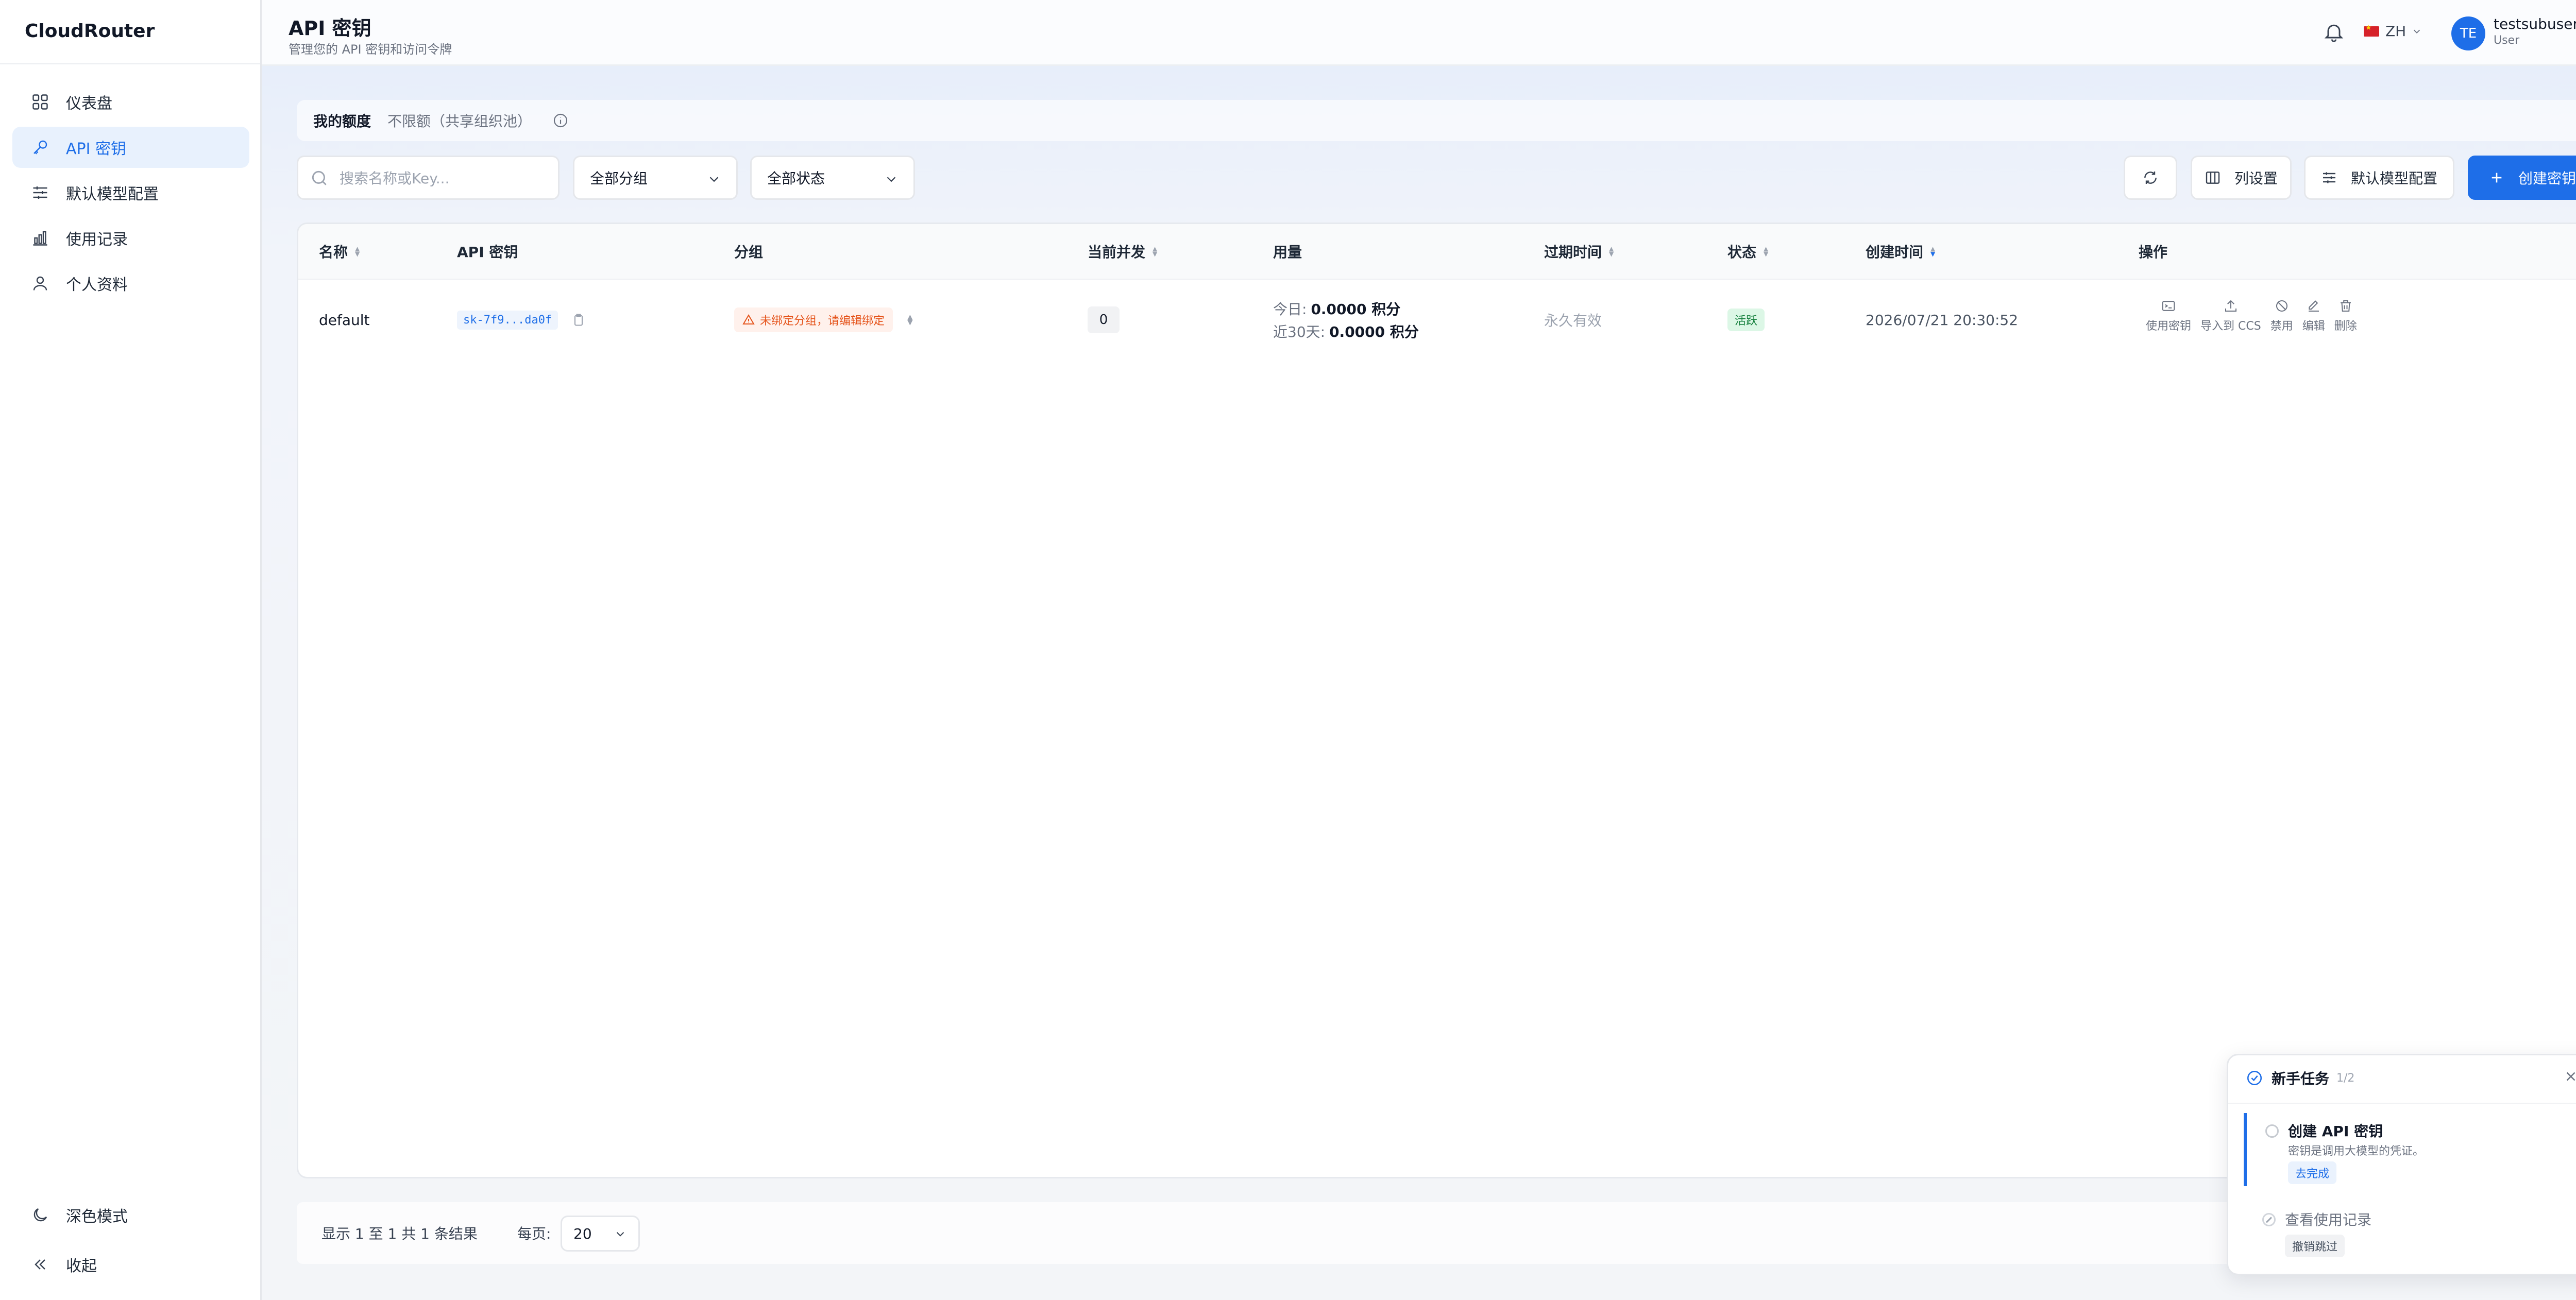 This screenshot has height=1300, width=2576. I want to click on user-role: User, so click(2507, 40).